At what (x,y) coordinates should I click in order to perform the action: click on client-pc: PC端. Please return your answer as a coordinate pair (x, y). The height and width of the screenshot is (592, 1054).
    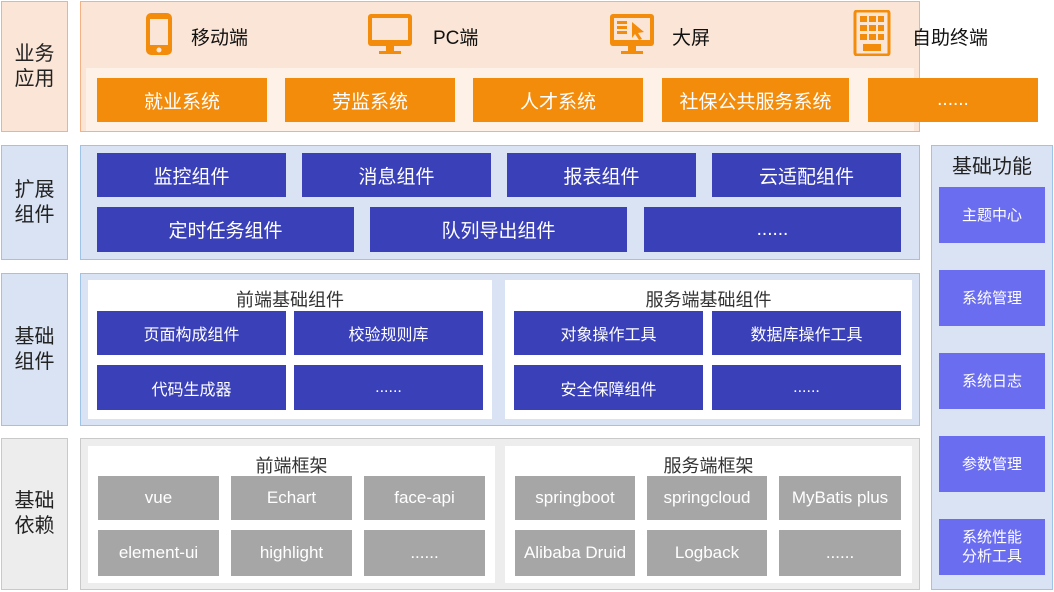
    Looking at the image, I should click on (436, 34).